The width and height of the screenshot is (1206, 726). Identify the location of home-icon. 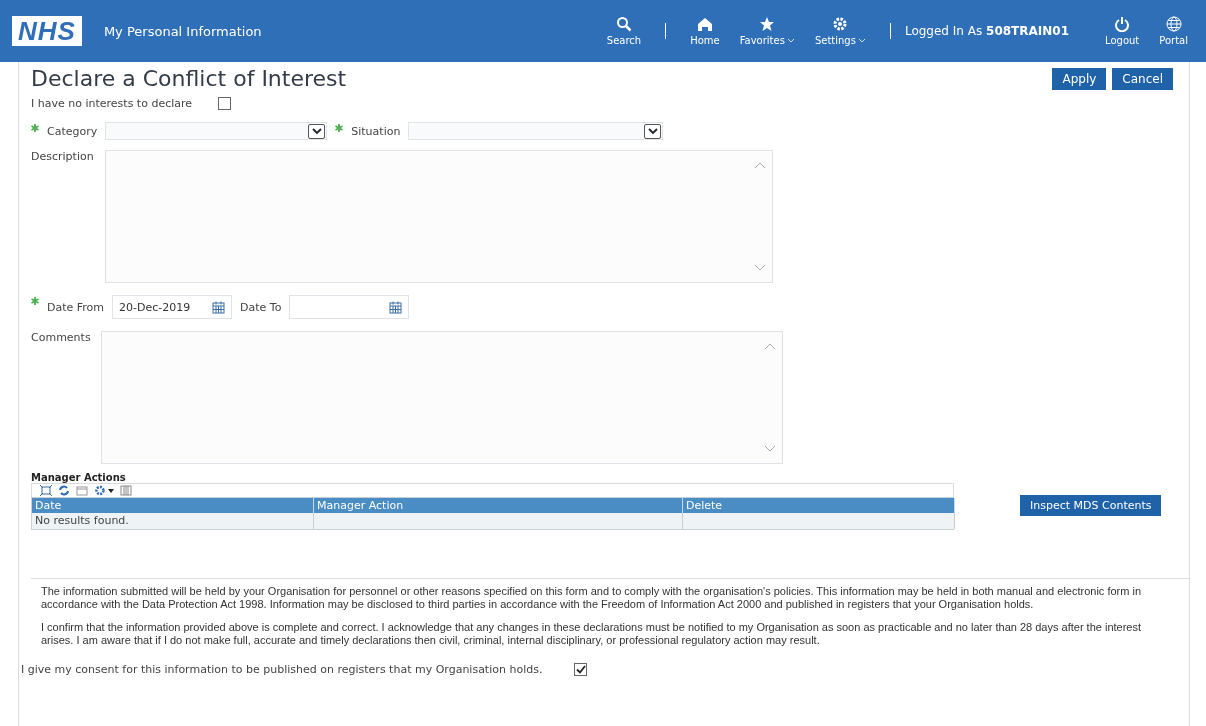
(704, 24).